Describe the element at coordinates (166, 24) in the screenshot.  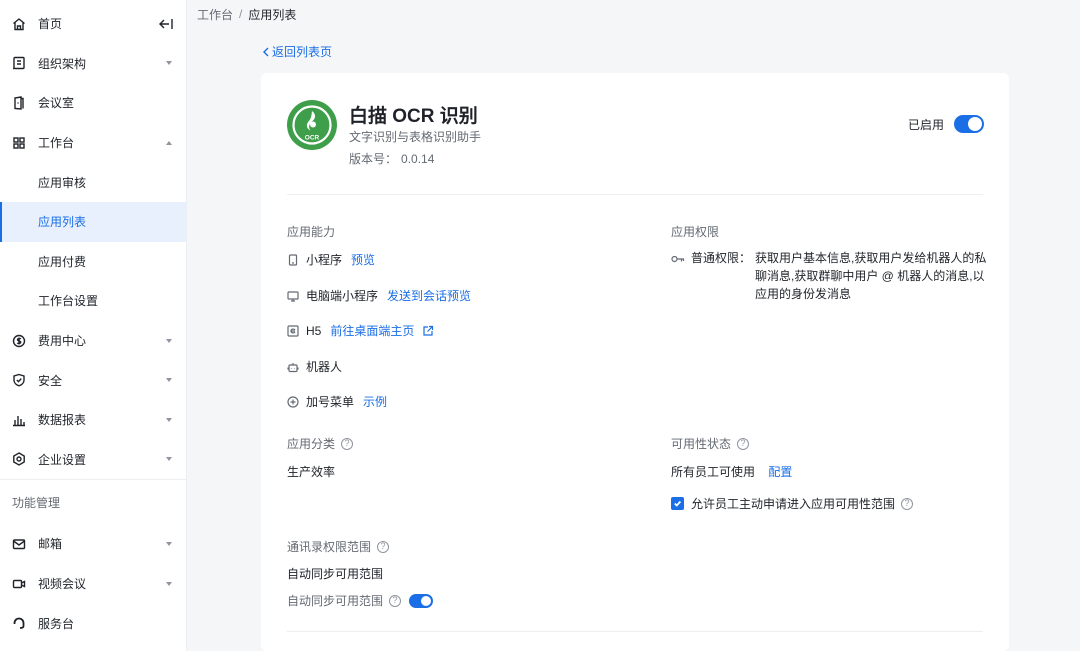
I see `collapse-sidebar-icon` at that location.